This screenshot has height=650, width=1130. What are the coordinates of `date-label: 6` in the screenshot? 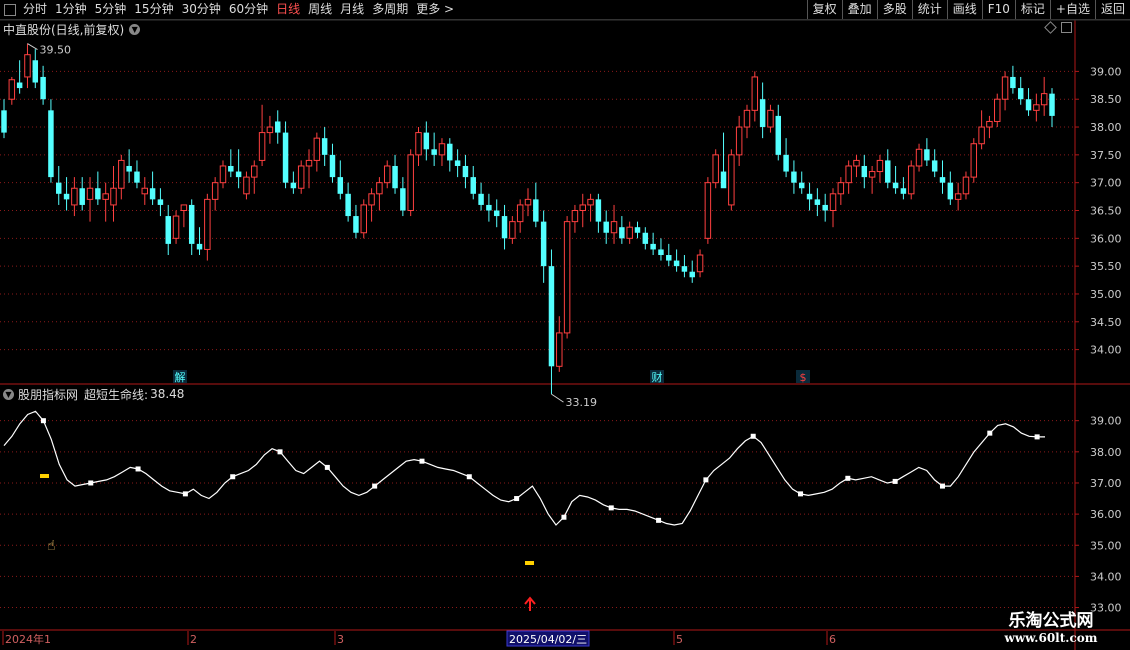 It's located at (832, 639).